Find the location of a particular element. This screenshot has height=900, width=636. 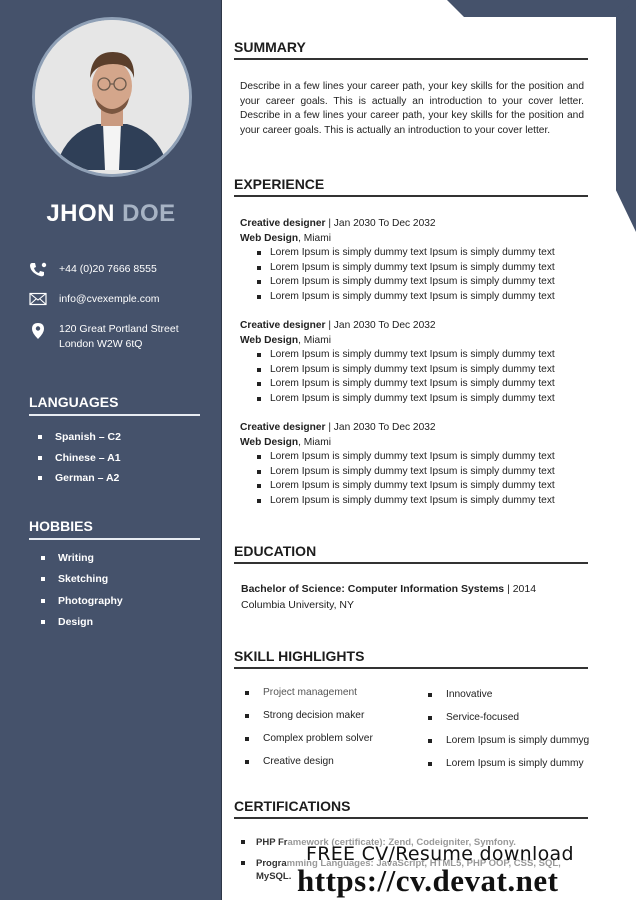

skill-item: Lorem Ipsum is simply dummy is located at coordinates (508, 763).